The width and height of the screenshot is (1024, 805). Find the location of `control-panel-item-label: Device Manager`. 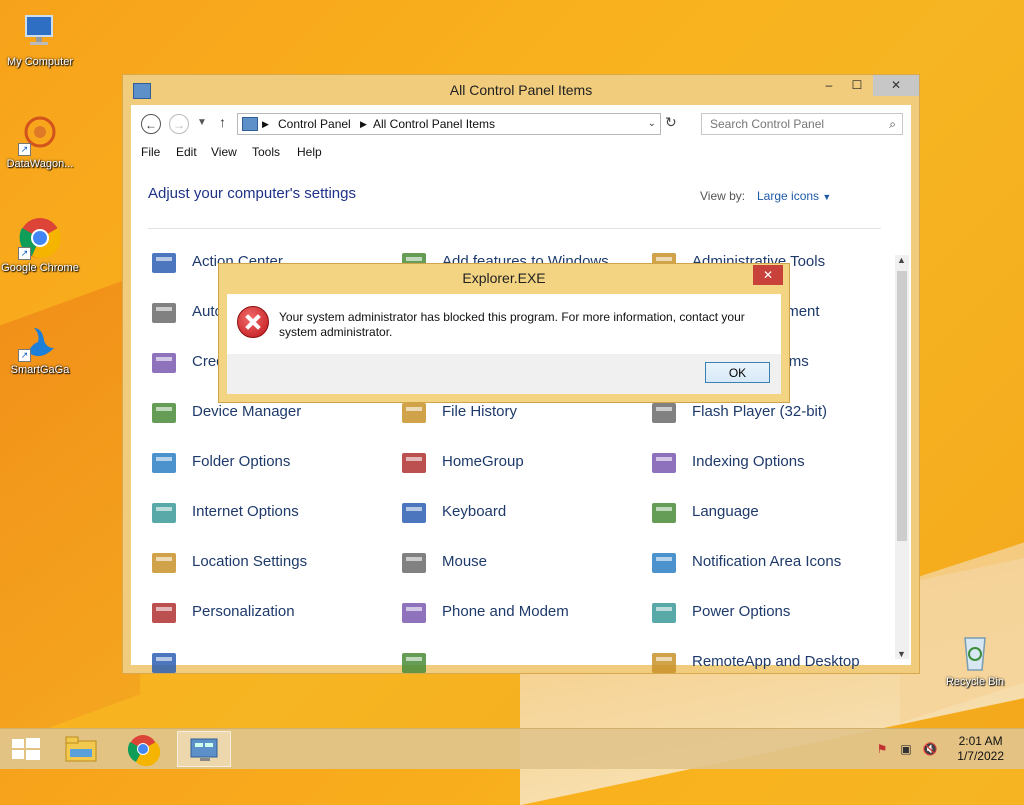

control-panel-item-label: Device Manager is located at coordinates (247, 411).